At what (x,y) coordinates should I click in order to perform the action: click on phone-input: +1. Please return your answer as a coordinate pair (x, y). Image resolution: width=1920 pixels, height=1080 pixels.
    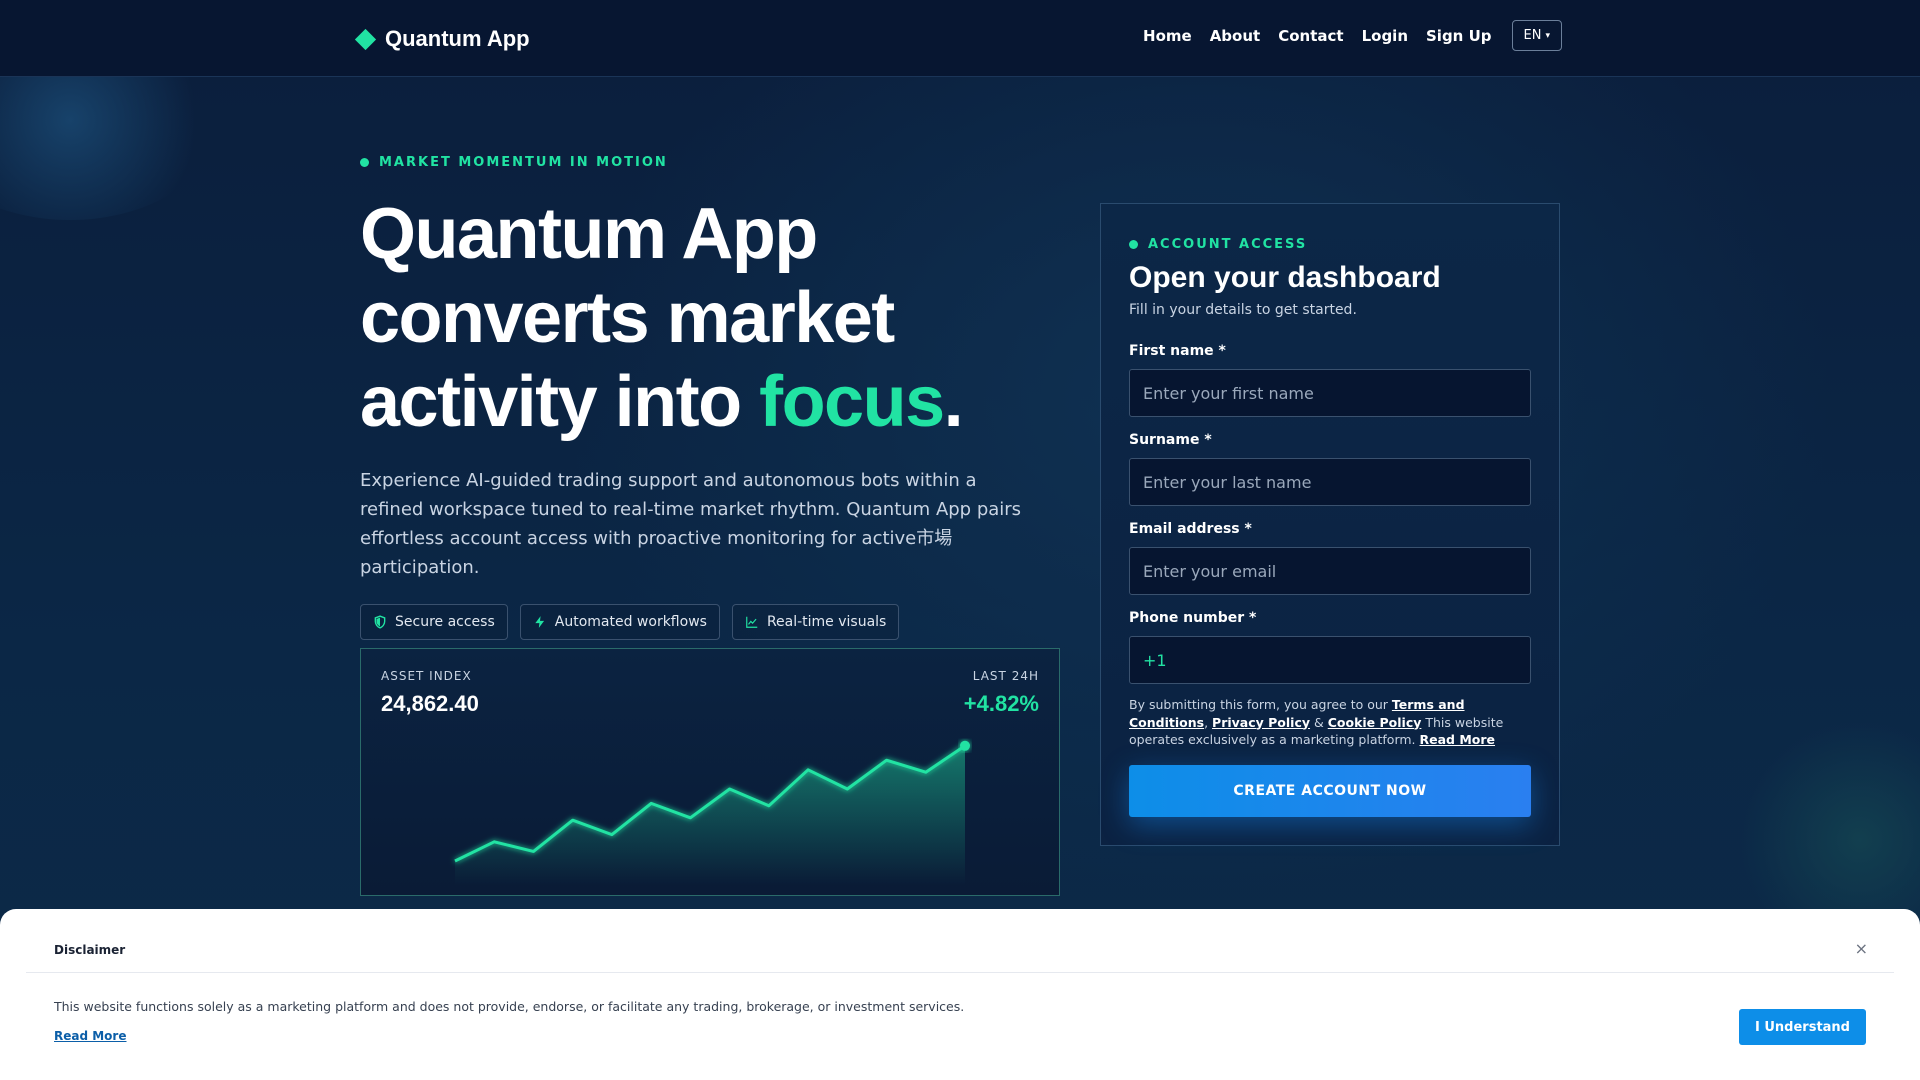
    Looking at the image, I should click on (1330, 660).